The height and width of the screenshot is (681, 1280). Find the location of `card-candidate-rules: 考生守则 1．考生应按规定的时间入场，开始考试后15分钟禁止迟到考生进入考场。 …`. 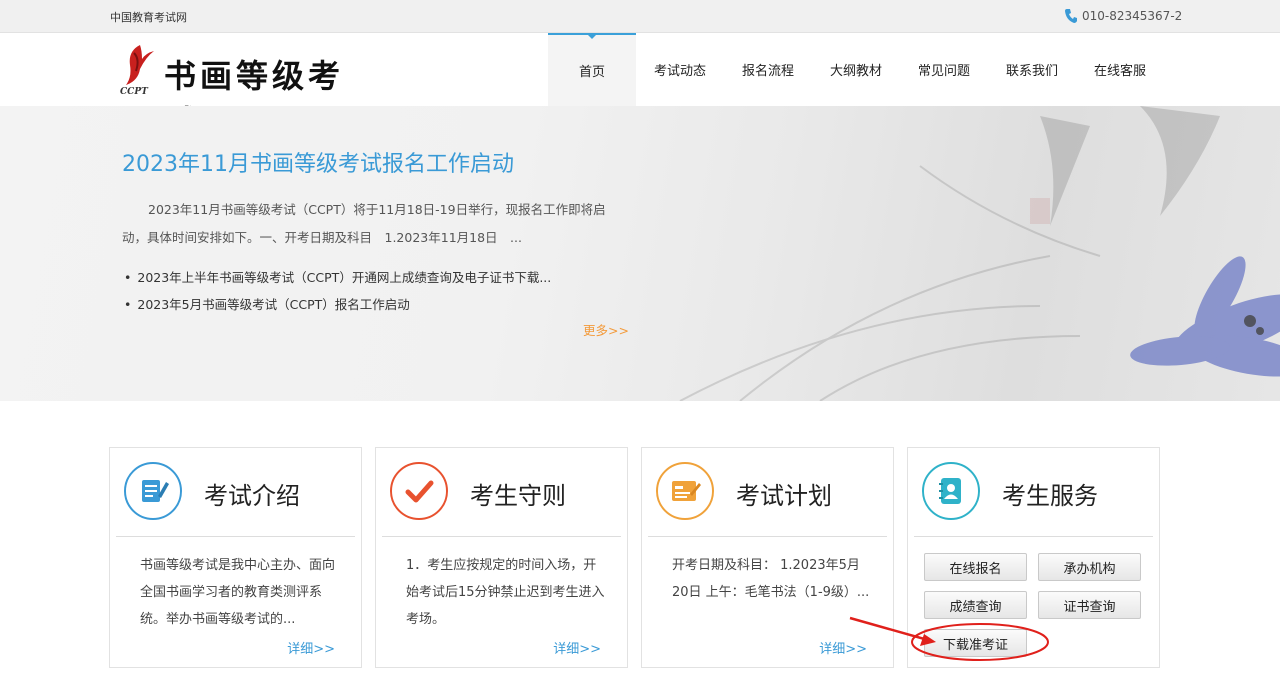

card-candidate-rules: 考生守则 1．考生应按规定的时间入场，开始考试后15分钟禁止迟到考生进入考场。 … is located at coordinates (501, 557).